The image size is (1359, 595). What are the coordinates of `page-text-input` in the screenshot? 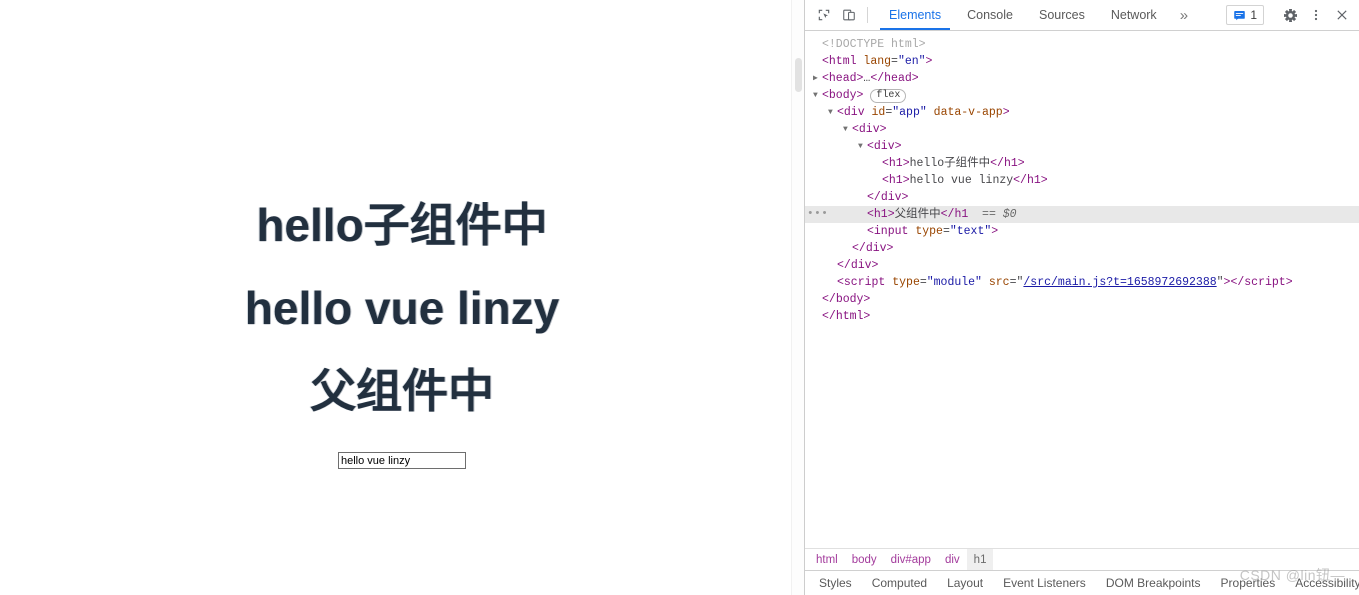 It's located at (402, 461).